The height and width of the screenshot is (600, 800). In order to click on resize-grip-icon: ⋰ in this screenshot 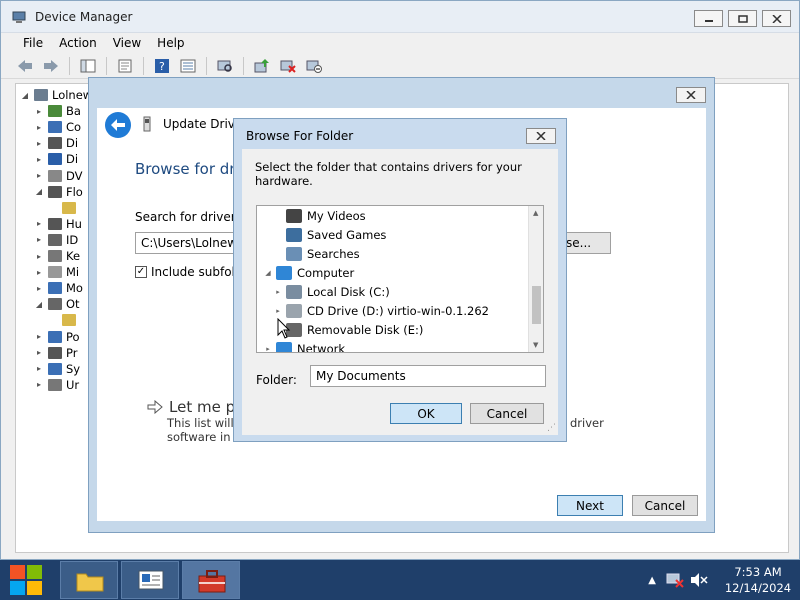, I will do `click(551, 428)`.